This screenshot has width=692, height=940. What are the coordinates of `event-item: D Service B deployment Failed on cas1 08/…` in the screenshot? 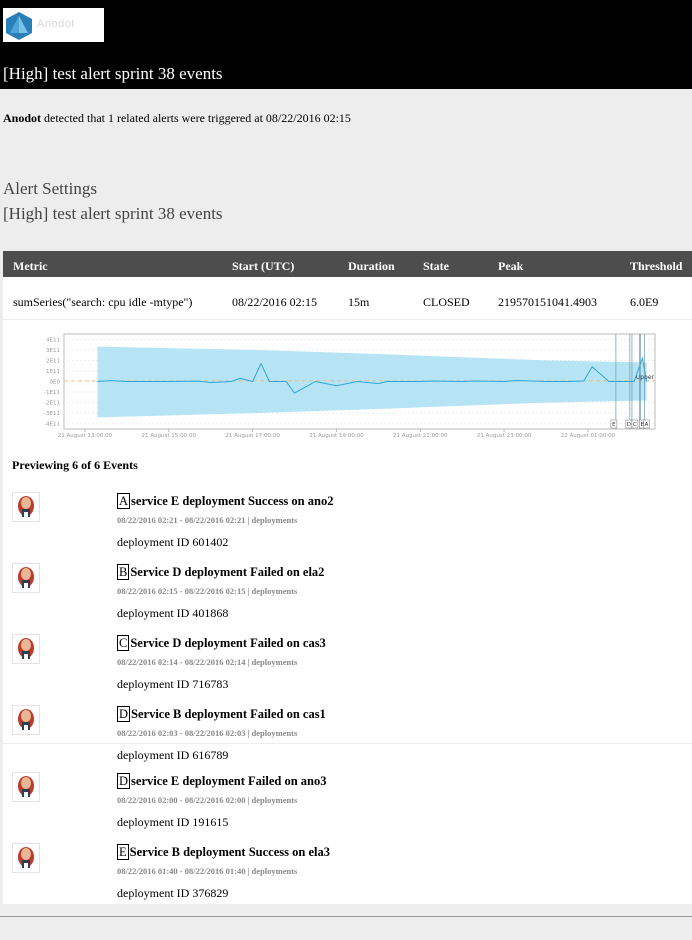 It's located at (346, 740).